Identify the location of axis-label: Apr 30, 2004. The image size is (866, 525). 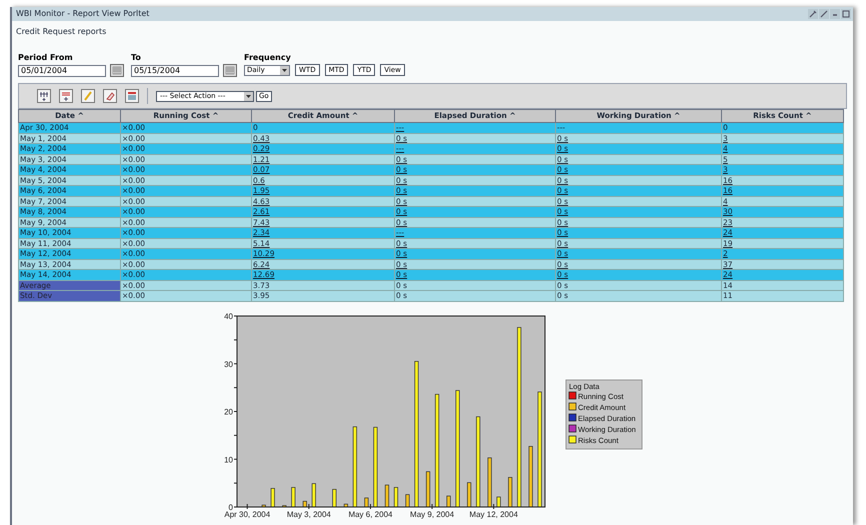
(247, 514).